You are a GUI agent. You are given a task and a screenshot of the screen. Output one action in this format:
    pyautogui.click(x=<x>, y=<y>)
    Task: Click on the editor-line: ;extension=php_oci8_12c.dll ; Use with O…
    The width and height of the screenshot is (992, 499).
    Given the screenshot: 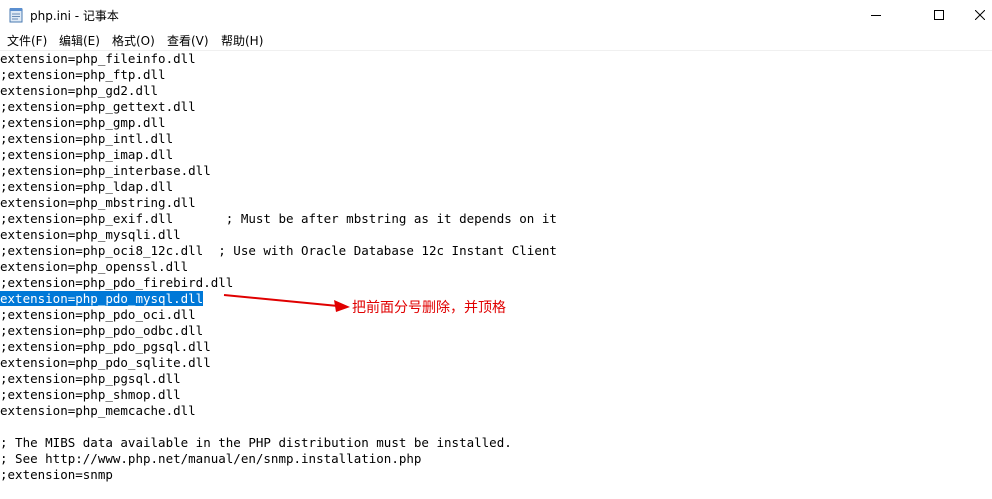 What is the action you would take?
    pyautogui.click(x=278, y=250)
    